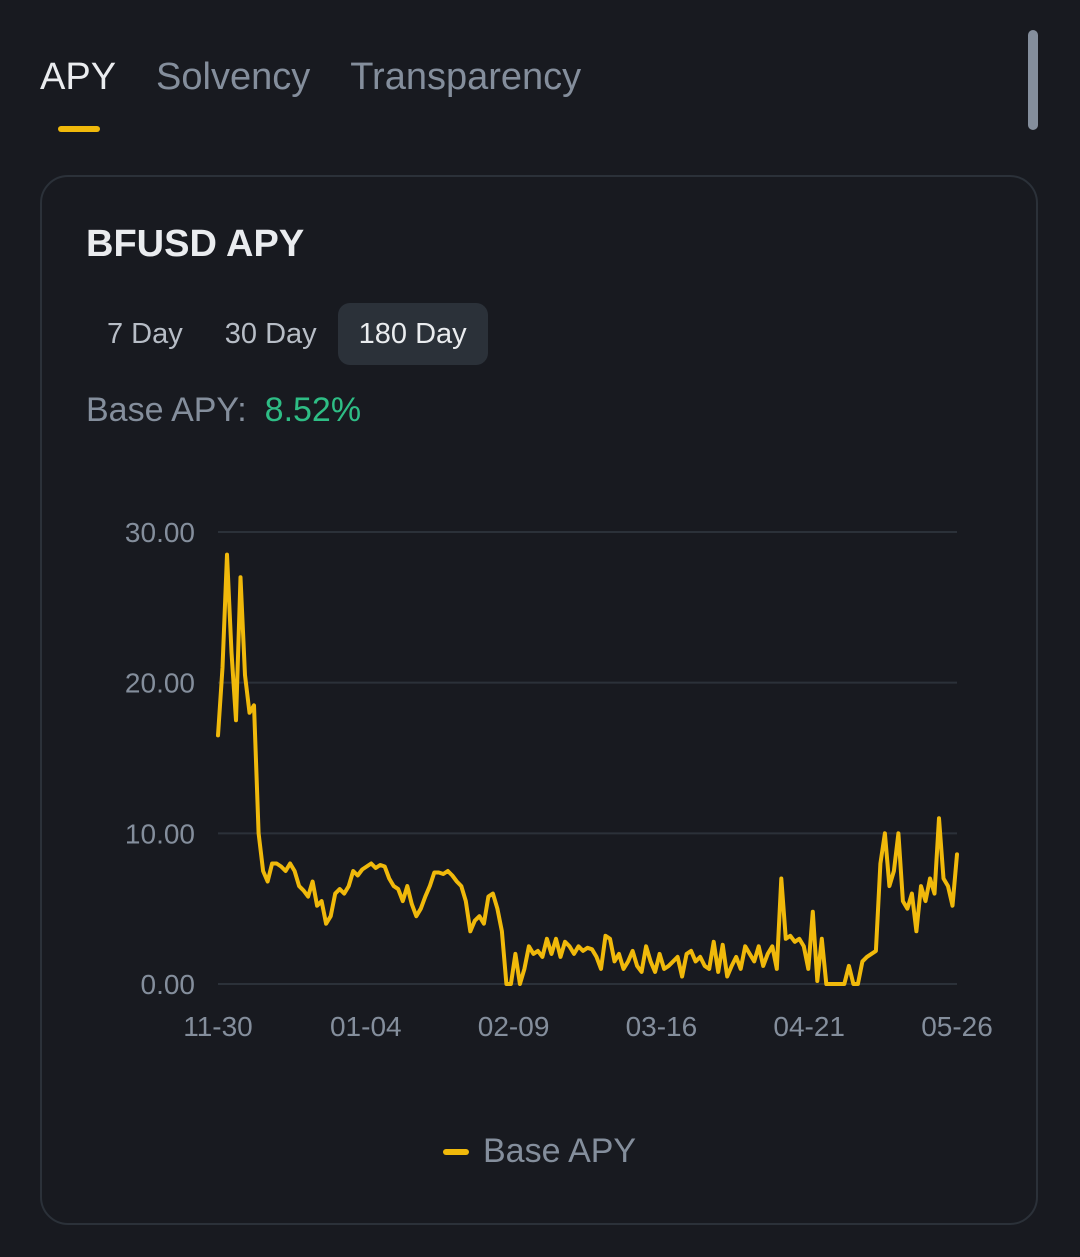 The height and width of the screenshot is (1257, 1080). What do you see at coordinates (514, 1026) in the screenshot?
I see `x-tick-label: 02-09` at bounding box center [514, 1026].